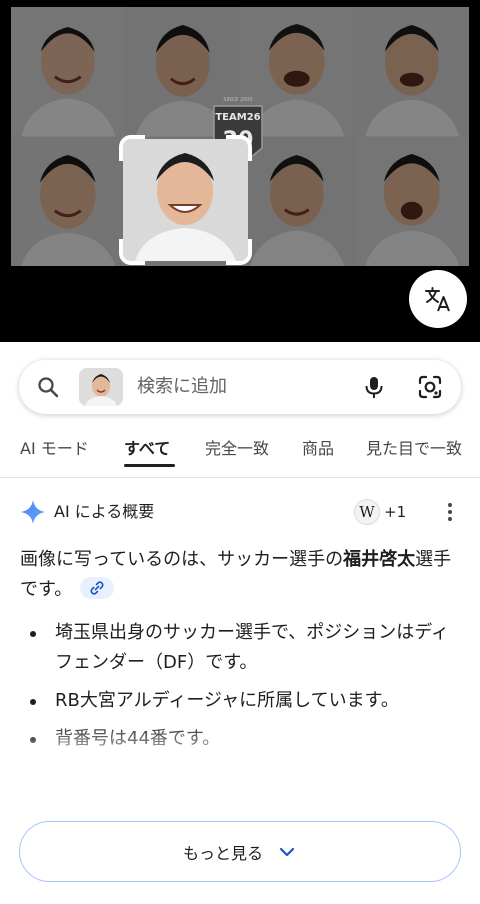  I want to click on more-options-icon, so click(450, 512).